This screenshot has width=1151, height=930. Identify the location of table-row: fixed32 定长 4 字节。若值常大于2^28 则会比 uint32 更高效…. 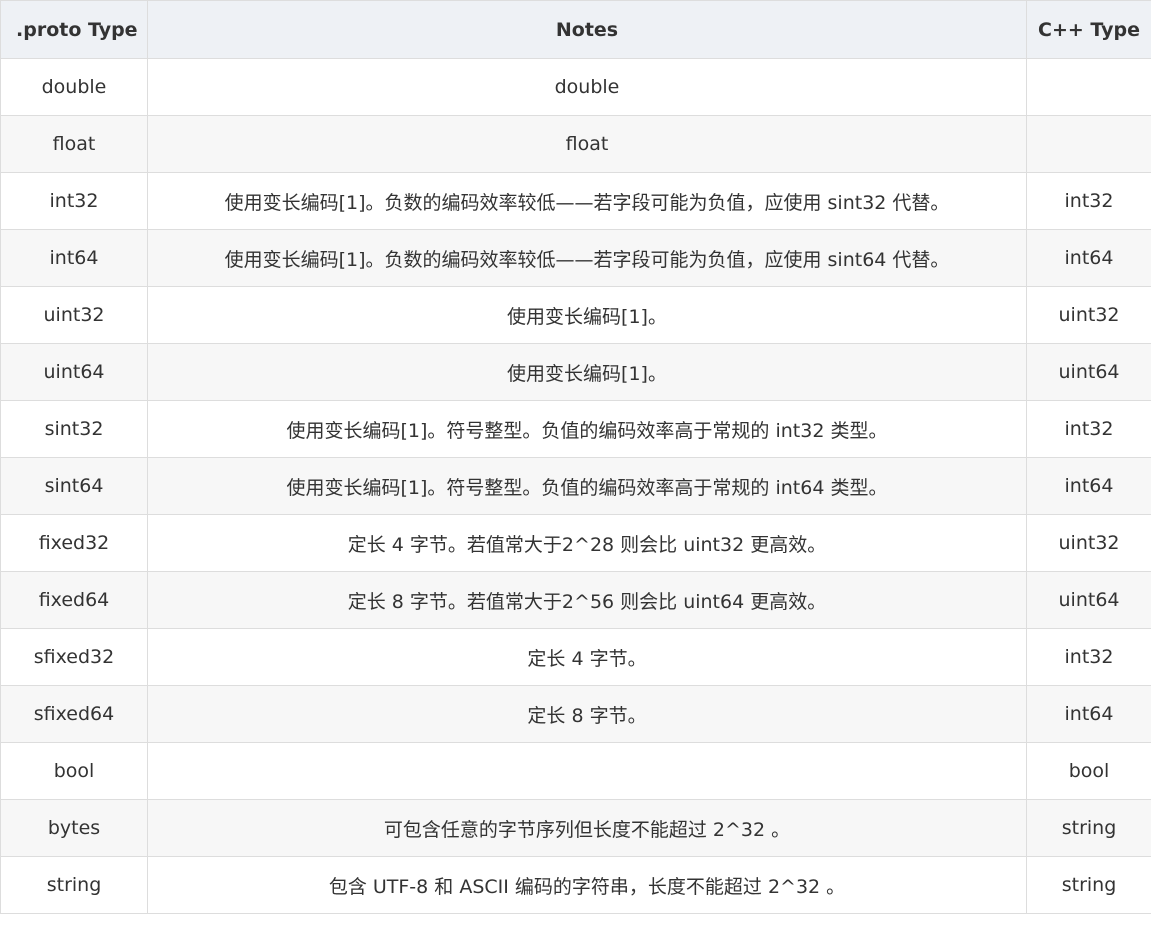
(575, 543).